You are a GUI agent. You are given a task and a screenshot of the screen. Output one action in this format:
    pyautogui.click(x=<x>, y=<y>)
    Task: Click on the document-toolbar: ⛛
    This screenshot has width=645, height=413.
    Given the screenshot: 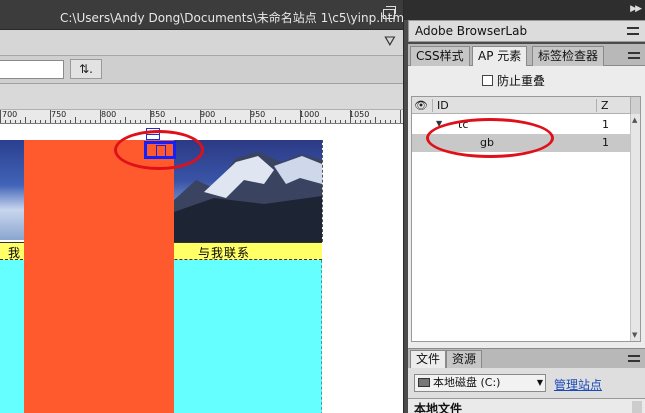 What is the action you would take?
    pyautogui.click(x=201, y=43)
    